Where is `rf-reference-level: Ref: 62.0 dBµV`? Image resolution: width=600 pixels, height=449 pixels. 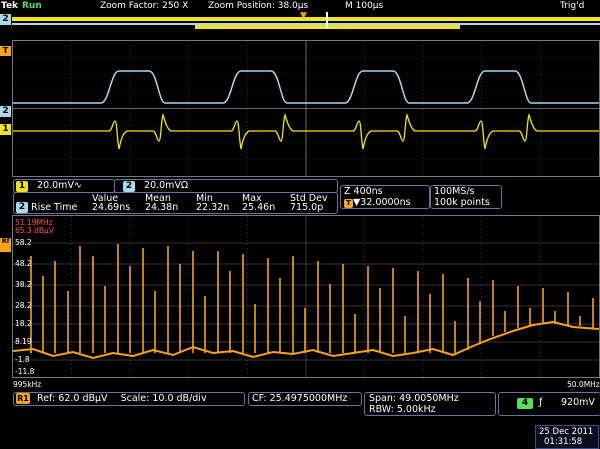
rf-reference-level: Ref: 62.0 dBµV is located at coordinates (72, 398).